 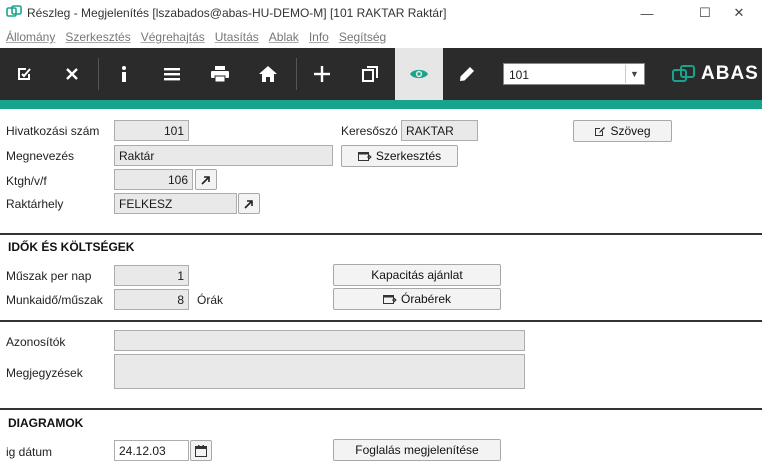 I want to click on kapacitas-button: Kapacitás ajánlat, so click(x=417, y=275).